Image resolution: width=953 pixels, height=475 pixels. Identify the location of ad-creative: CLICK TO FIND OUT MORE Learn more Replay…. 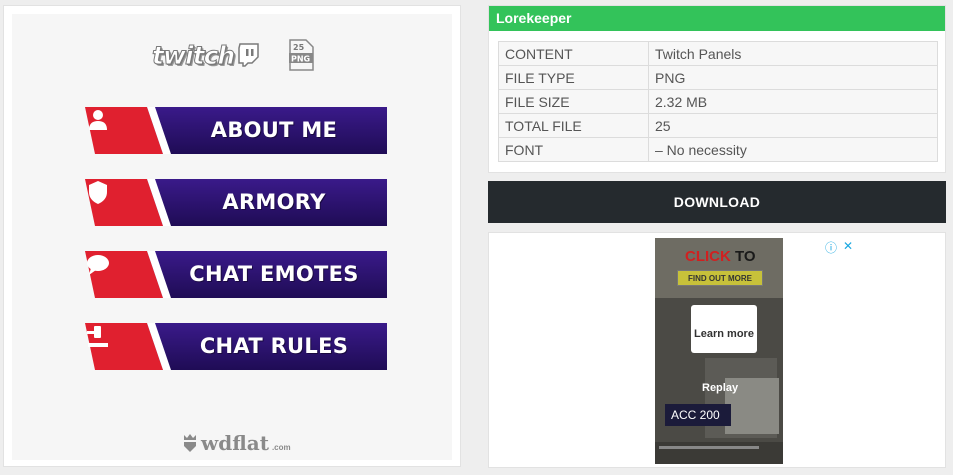
(719, 351).